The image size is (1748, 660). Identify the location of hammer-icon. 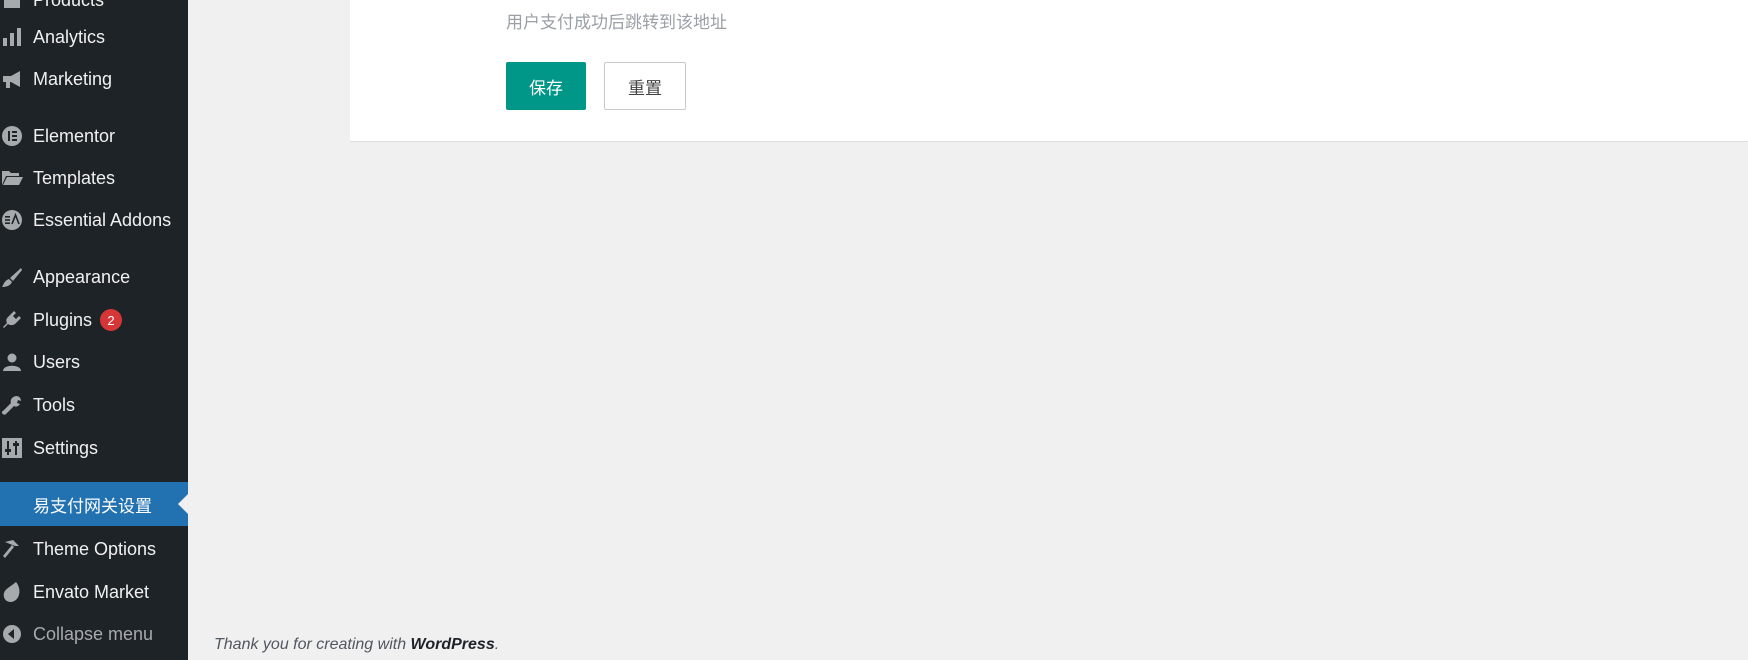
(12, 549).